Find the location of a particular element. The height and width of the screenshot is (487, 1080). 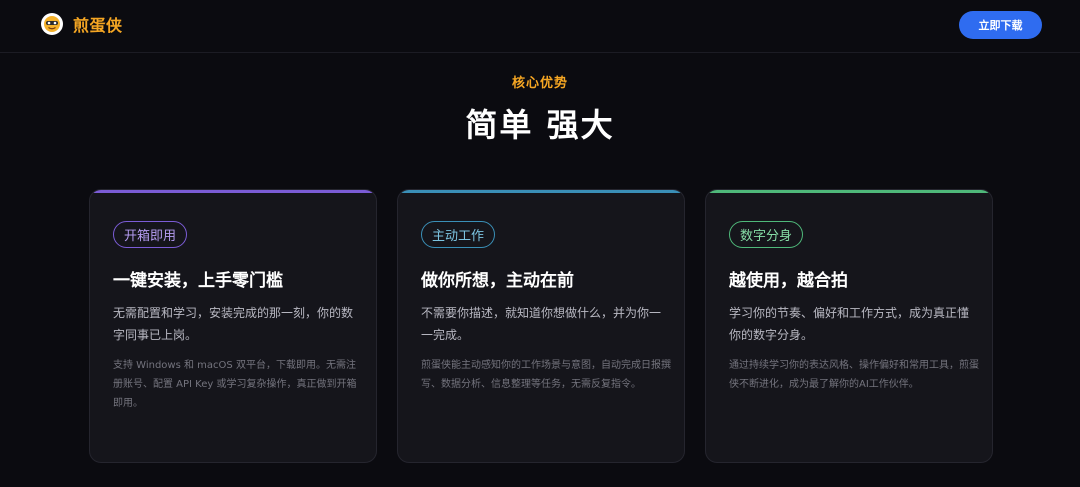

card-title: 做你所想，主动在前 is located at coordinates (497, 281).